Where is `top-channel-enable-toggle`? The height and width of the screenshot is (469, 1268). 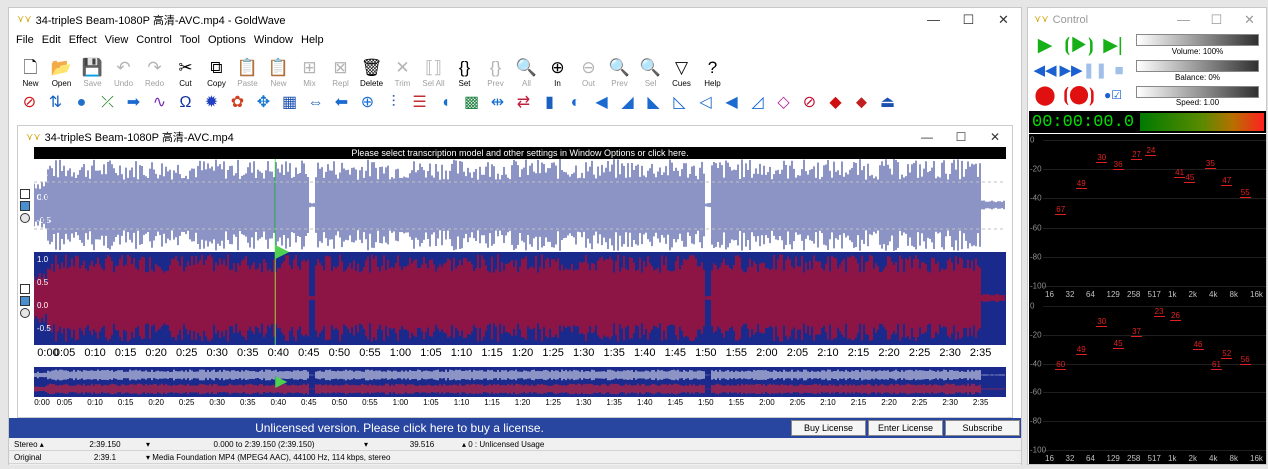
top-channel-enable-toggle is located at coordinates (25, 194).